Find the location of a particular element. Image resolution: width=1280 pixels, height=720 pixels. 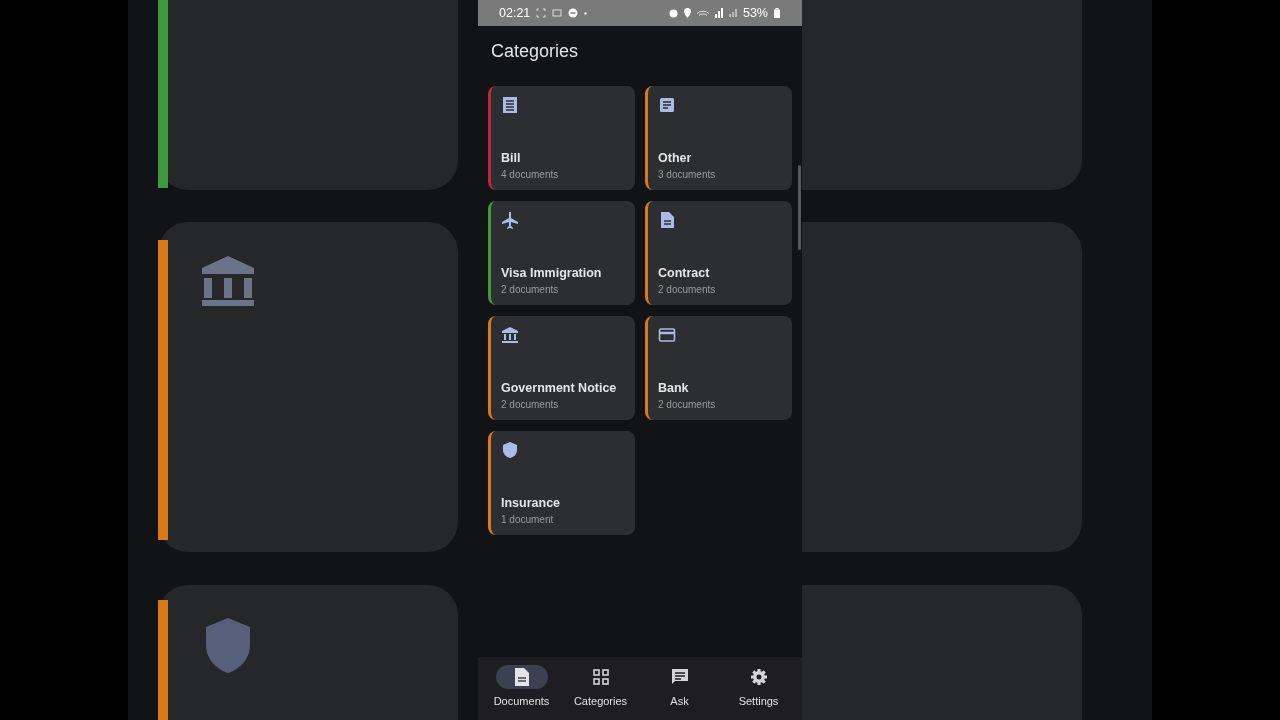

settings-icon is located at coordinates (758, 677).